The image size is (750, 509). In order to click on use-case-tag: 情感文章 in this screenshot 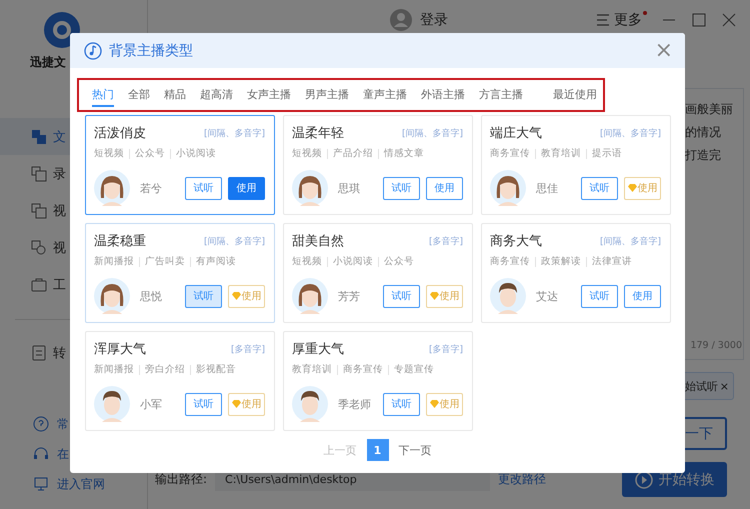, I will do `click(404, 153)`.